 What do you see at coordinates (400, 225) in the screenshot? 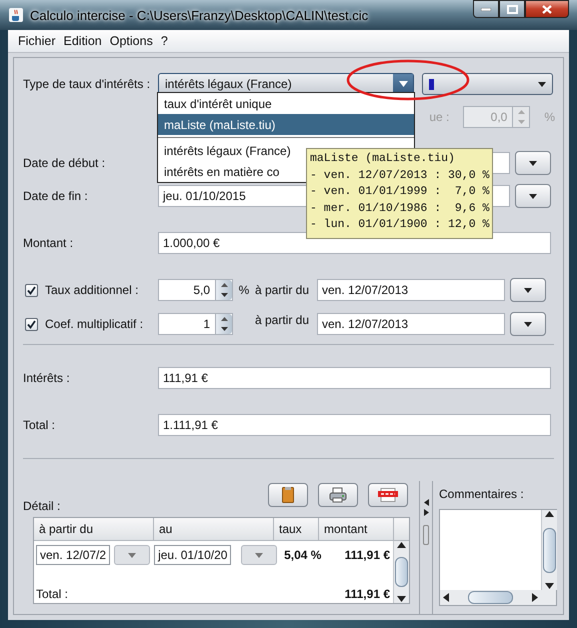
I see `tooltip-line: - lun. 01/01/1900 : 12,0 %` at bounding box center [400, 225].